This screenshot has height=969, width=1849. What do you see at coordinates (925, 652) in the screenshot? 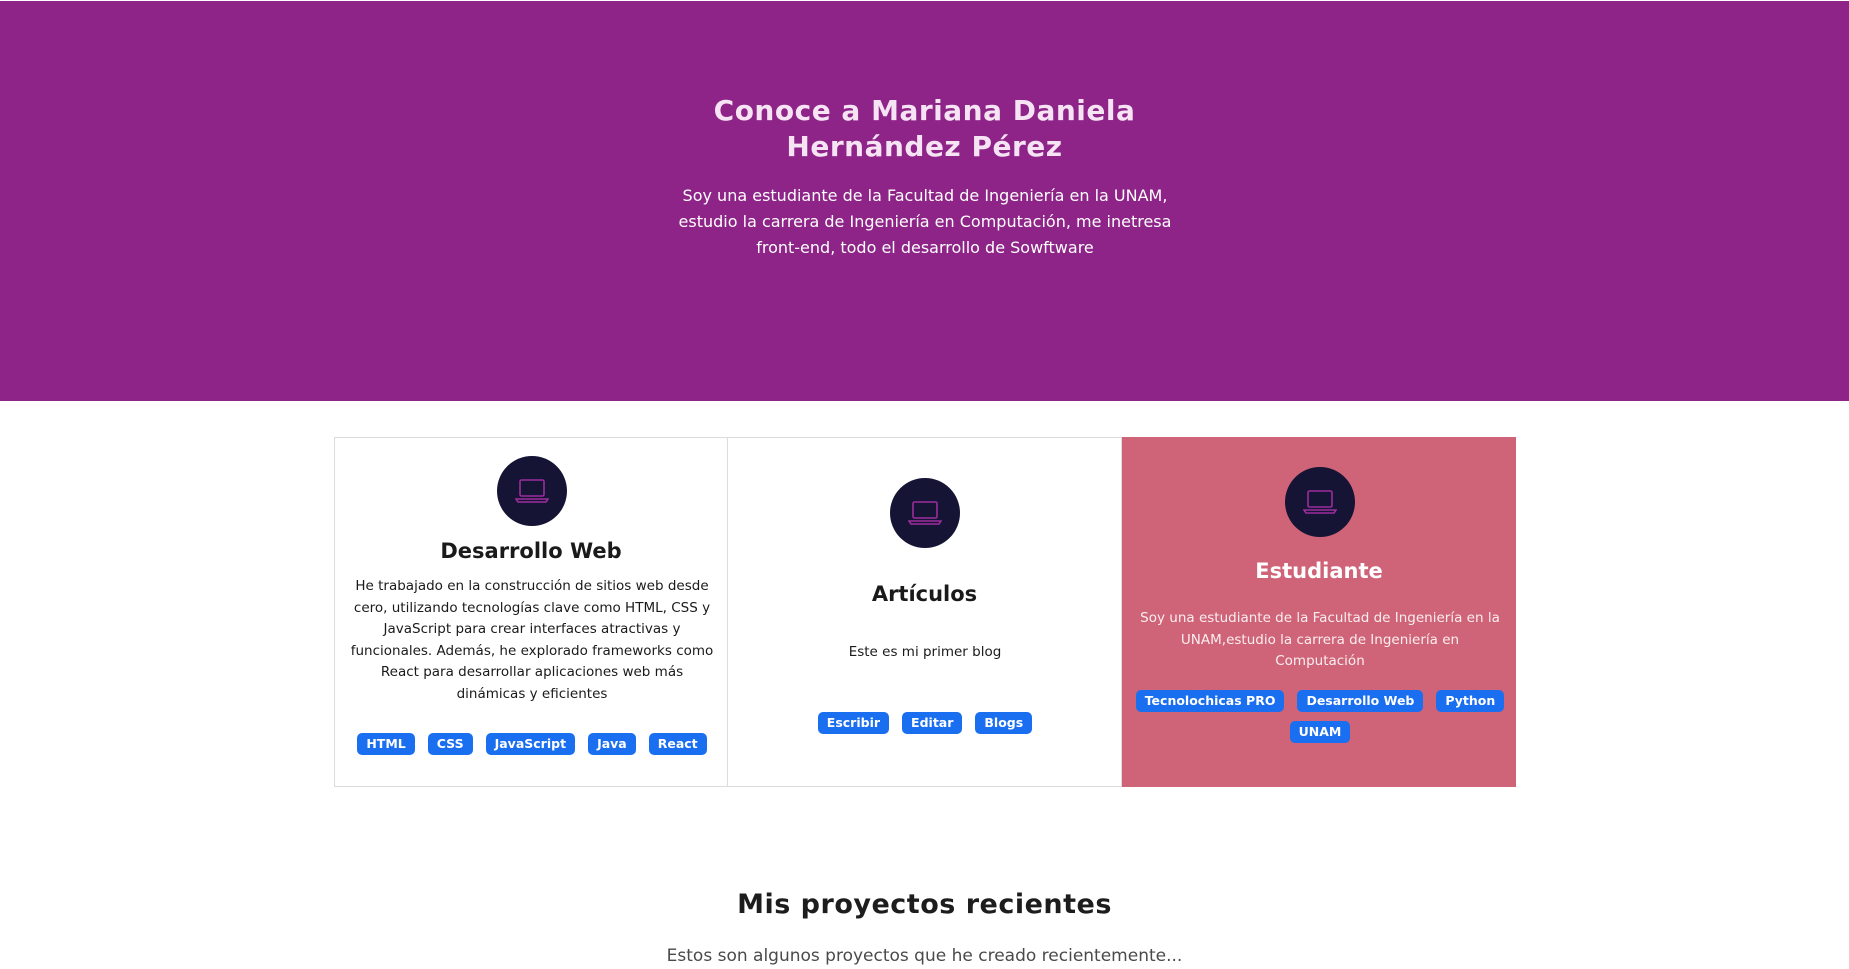
I see `card-text: Este es mi primer blog` at bounding box center [925, 652].